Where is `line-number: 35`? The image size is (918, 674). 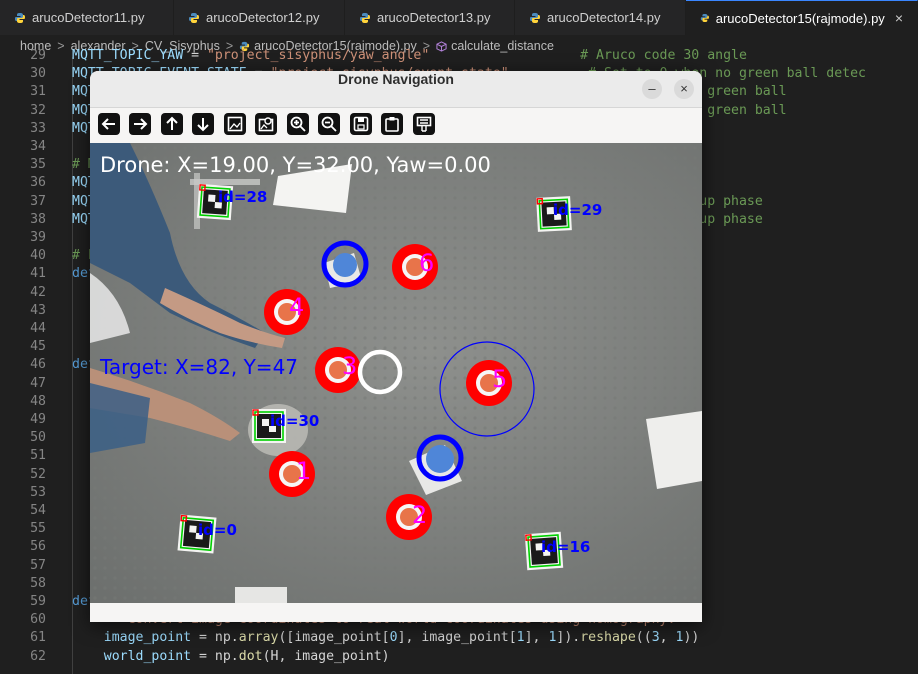 line-number: 35 is located at coordinates (38, 165).